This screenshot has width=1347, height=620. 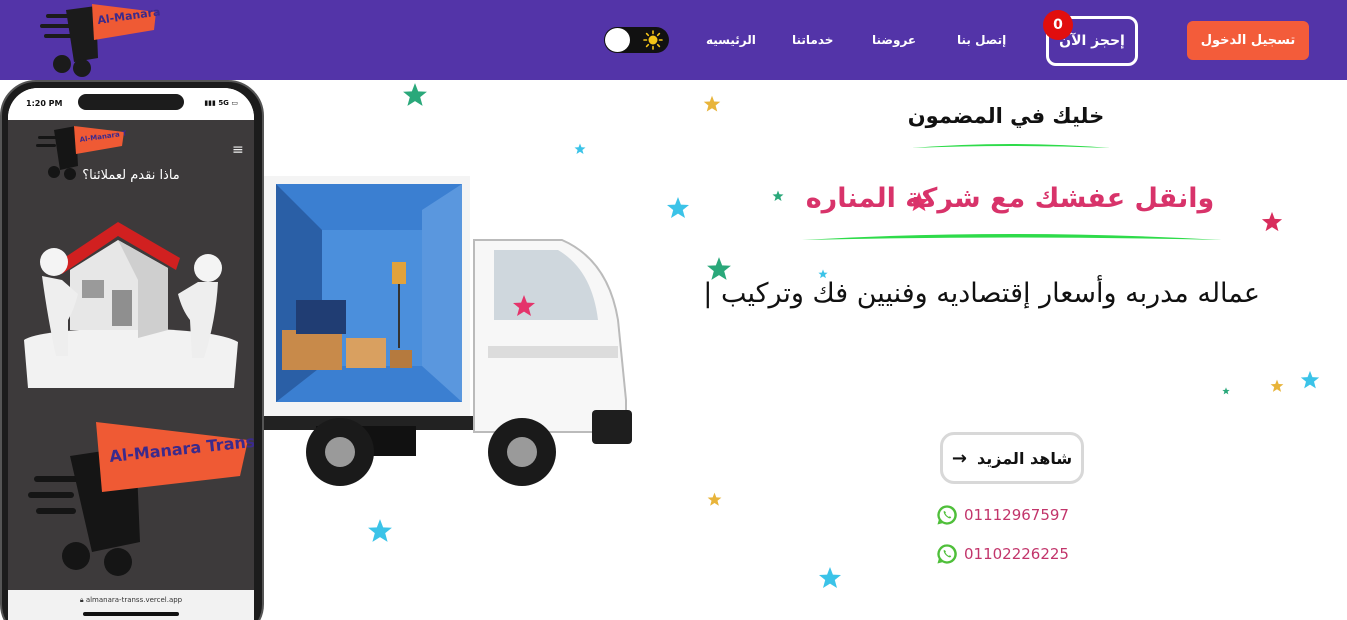 I want to click on login-button: تسجيل الدخول, so click(x=1248, y=40).